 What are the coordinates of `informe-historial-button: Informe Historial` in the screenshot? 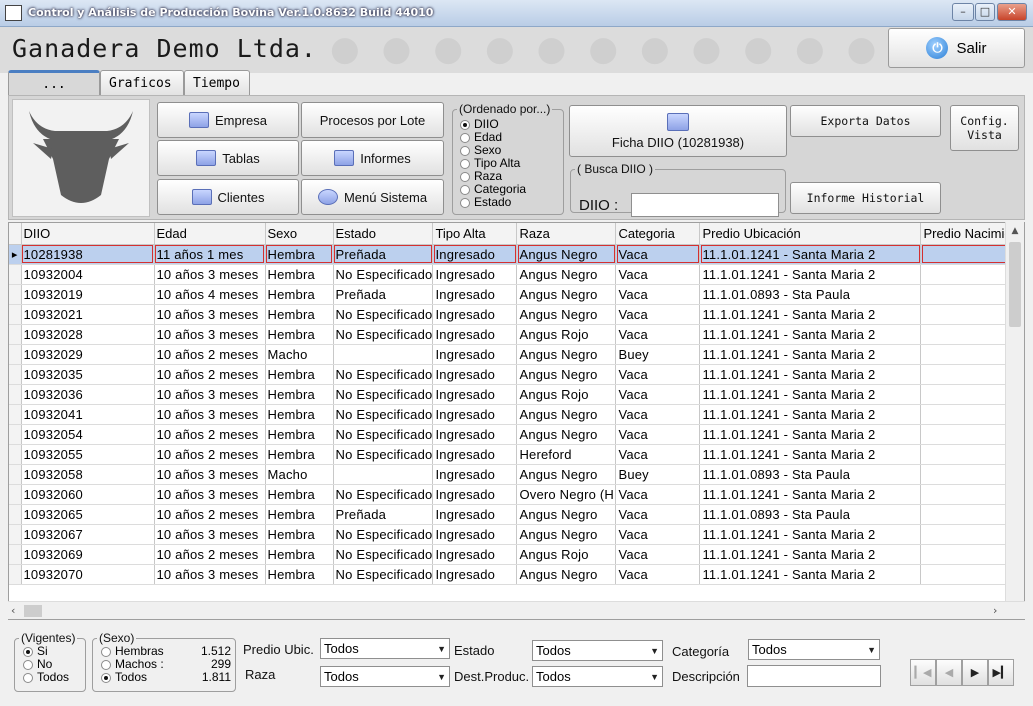 It's located at (865, 198).